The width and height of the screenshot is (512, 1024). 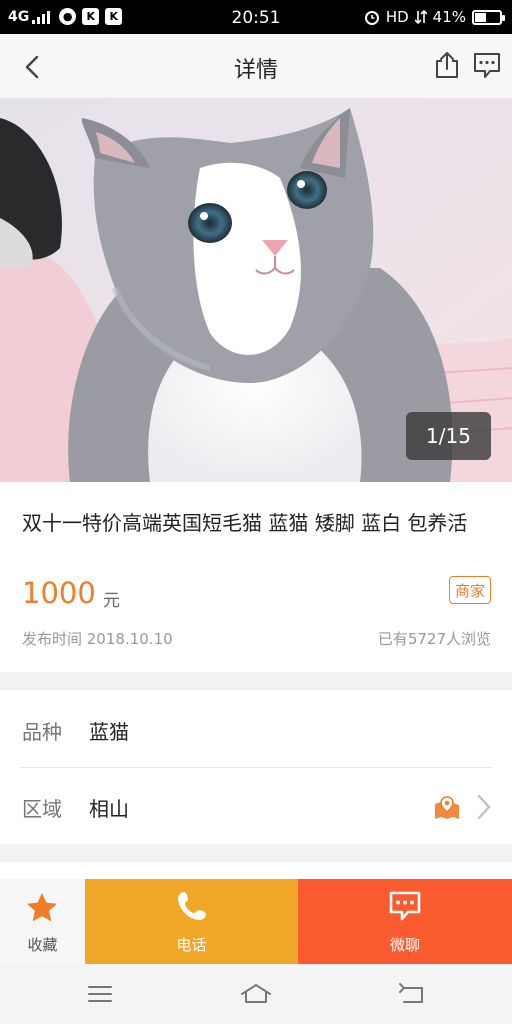 What do you see at coordinates (405, 921) in the screenshot?
I see `chat-button: 微聊` at bounding box center [405, 921].